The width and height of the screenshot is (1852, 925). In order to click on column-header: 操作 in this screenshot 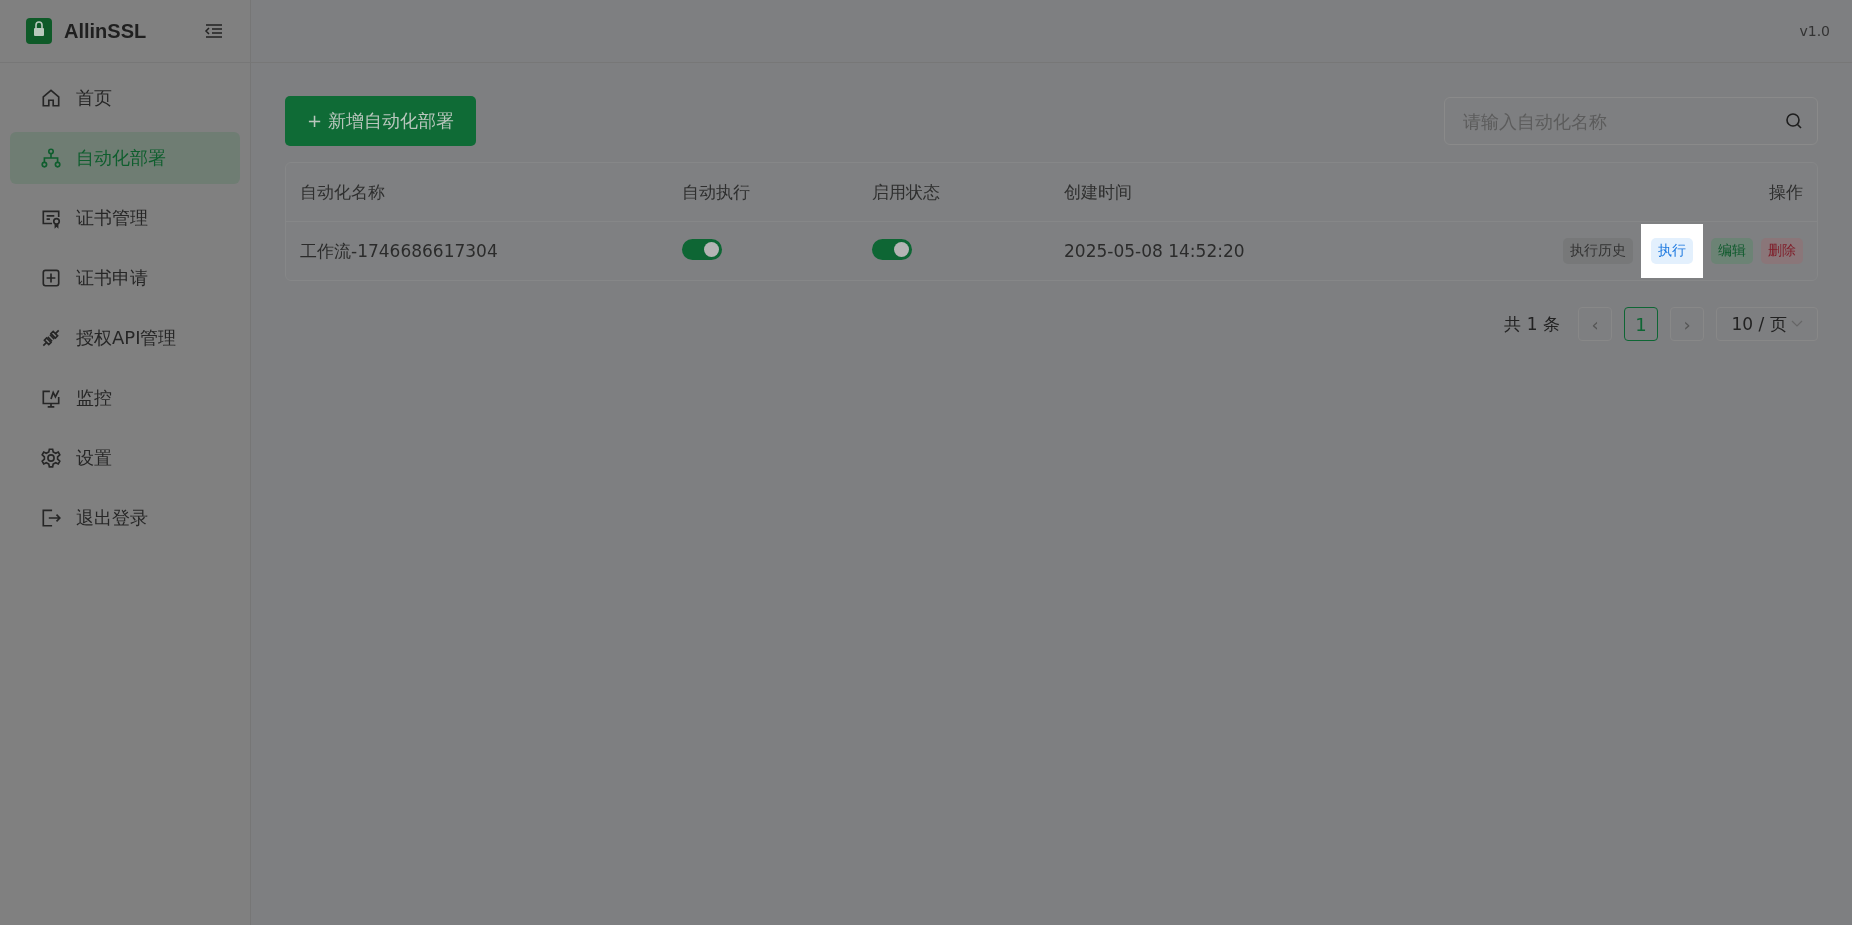, I will do `click(1785, 192)`.